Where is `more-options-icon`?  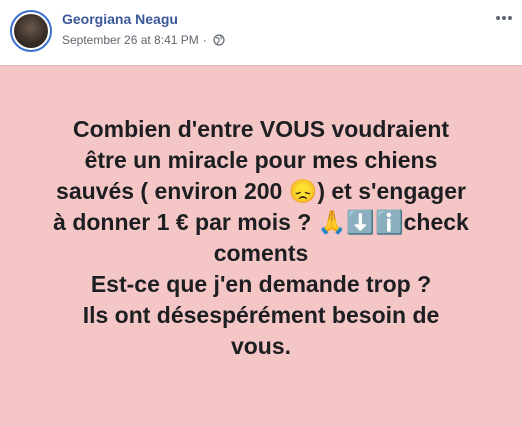
more-options-icon is located at coordinates (504, 18).